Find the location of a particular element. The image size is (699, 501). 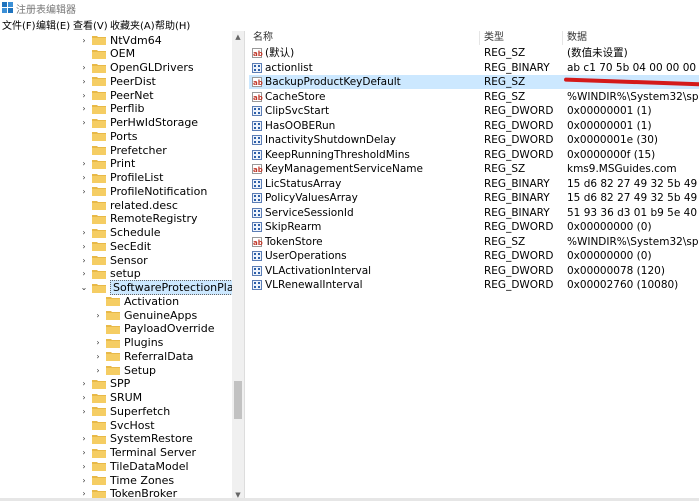

tree-item: OEM is located at coordinates (107, 54).